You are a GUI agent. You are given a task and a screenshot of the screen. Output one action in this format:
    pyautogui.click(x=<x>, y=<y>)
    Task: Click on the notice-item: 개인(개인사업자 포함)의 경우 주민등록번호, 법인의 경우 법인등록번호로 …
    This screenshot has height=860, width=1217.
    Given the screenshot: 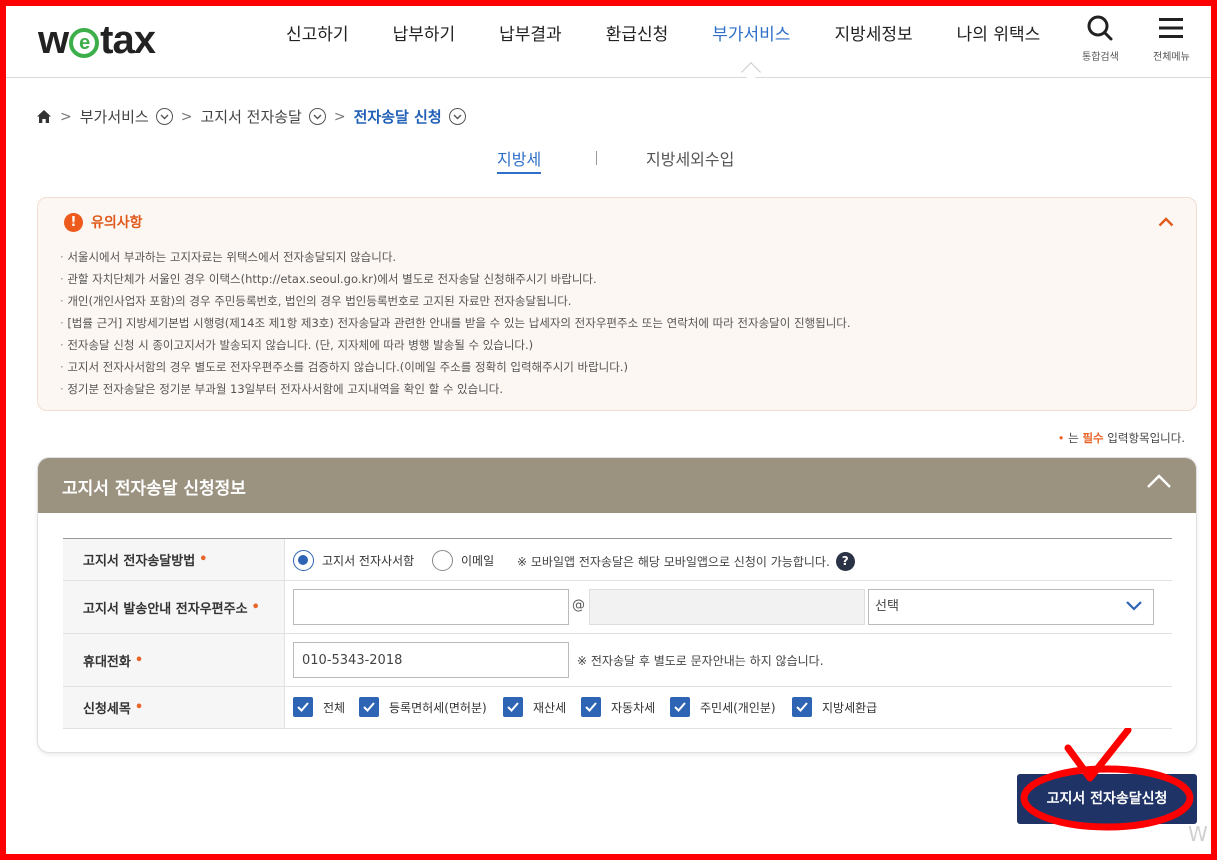 What is the action you would take?
    pyautogui.click(x=455, y=301)
    